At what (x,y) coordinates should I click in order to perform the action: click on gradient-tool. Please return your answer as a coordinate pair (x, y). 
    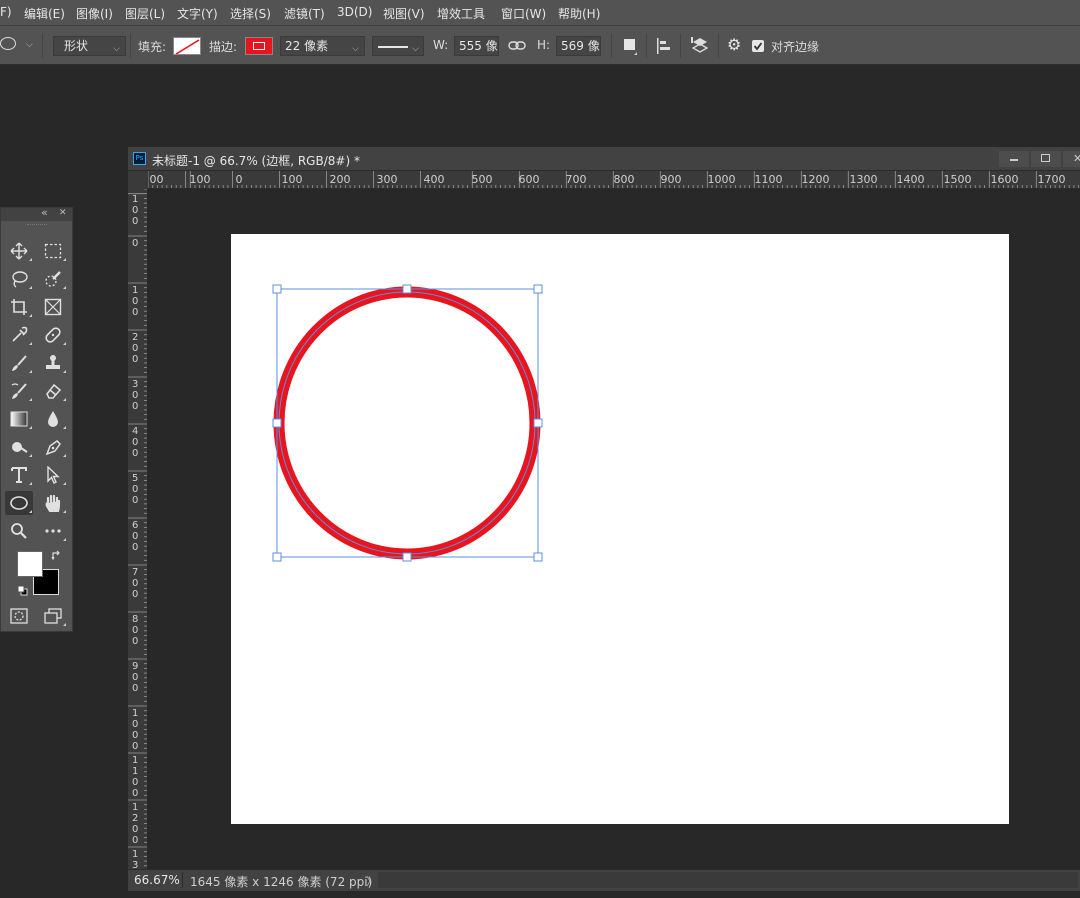
    Looking at the image, I should click on (19, 419).